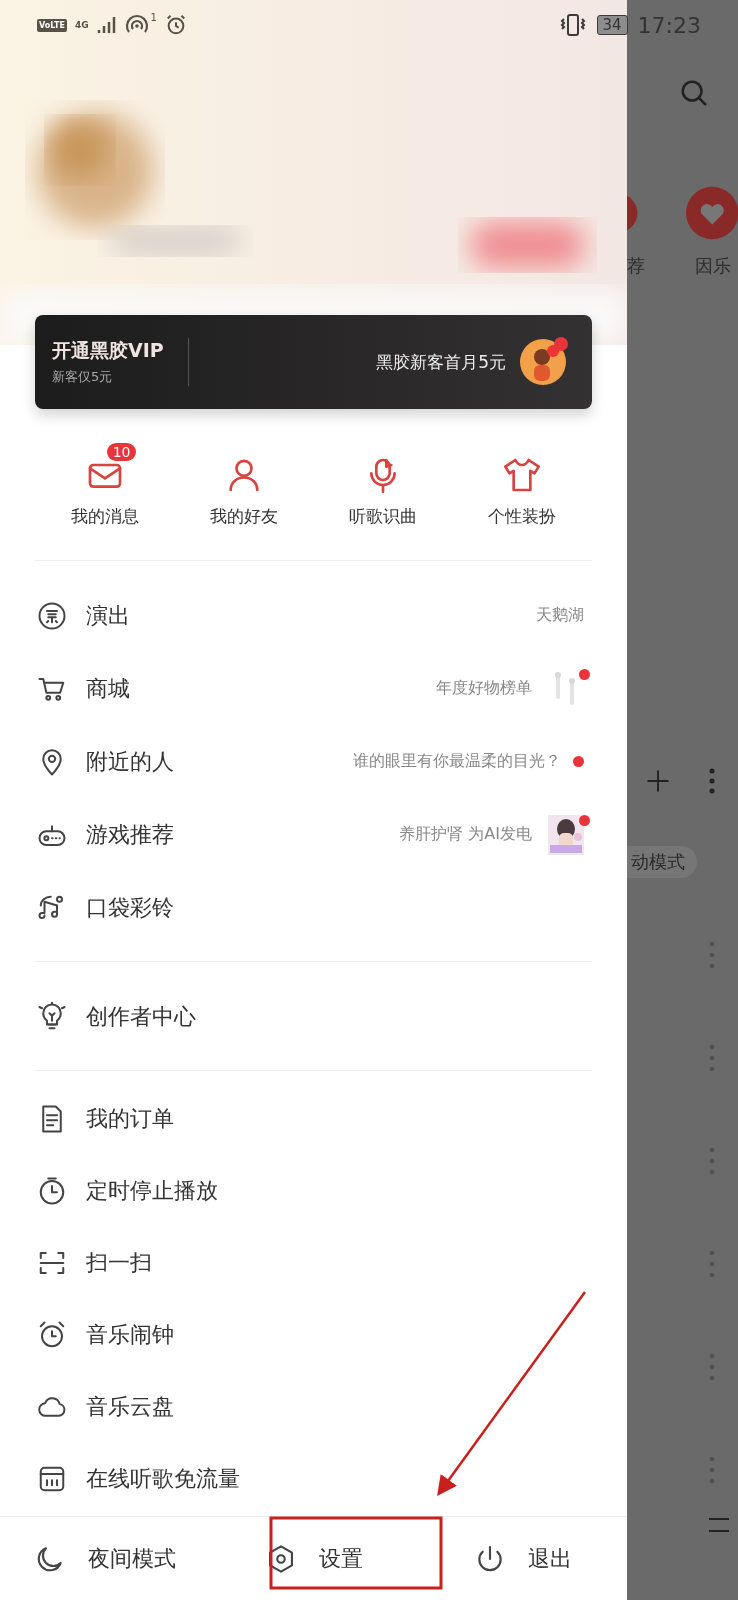 The image size is (738, 1600). What do you see at coordinates (121, 452) in the screenshot?
I see `count-badge: 10` at bounding box center [121, 452].